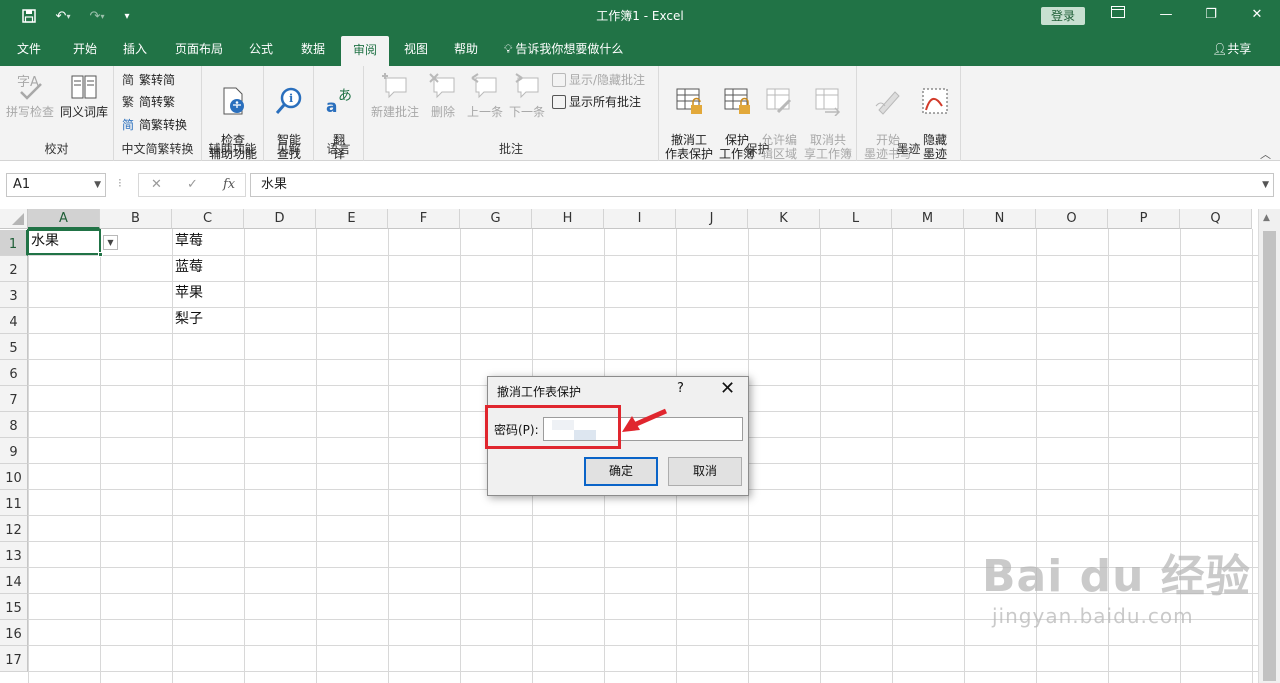 The height and width of the screenshot is (683, 1280). Describe the element at coordinates (232, 149) in the screenshot. I see `group-label-accessibility: 辅助功能` at that location.